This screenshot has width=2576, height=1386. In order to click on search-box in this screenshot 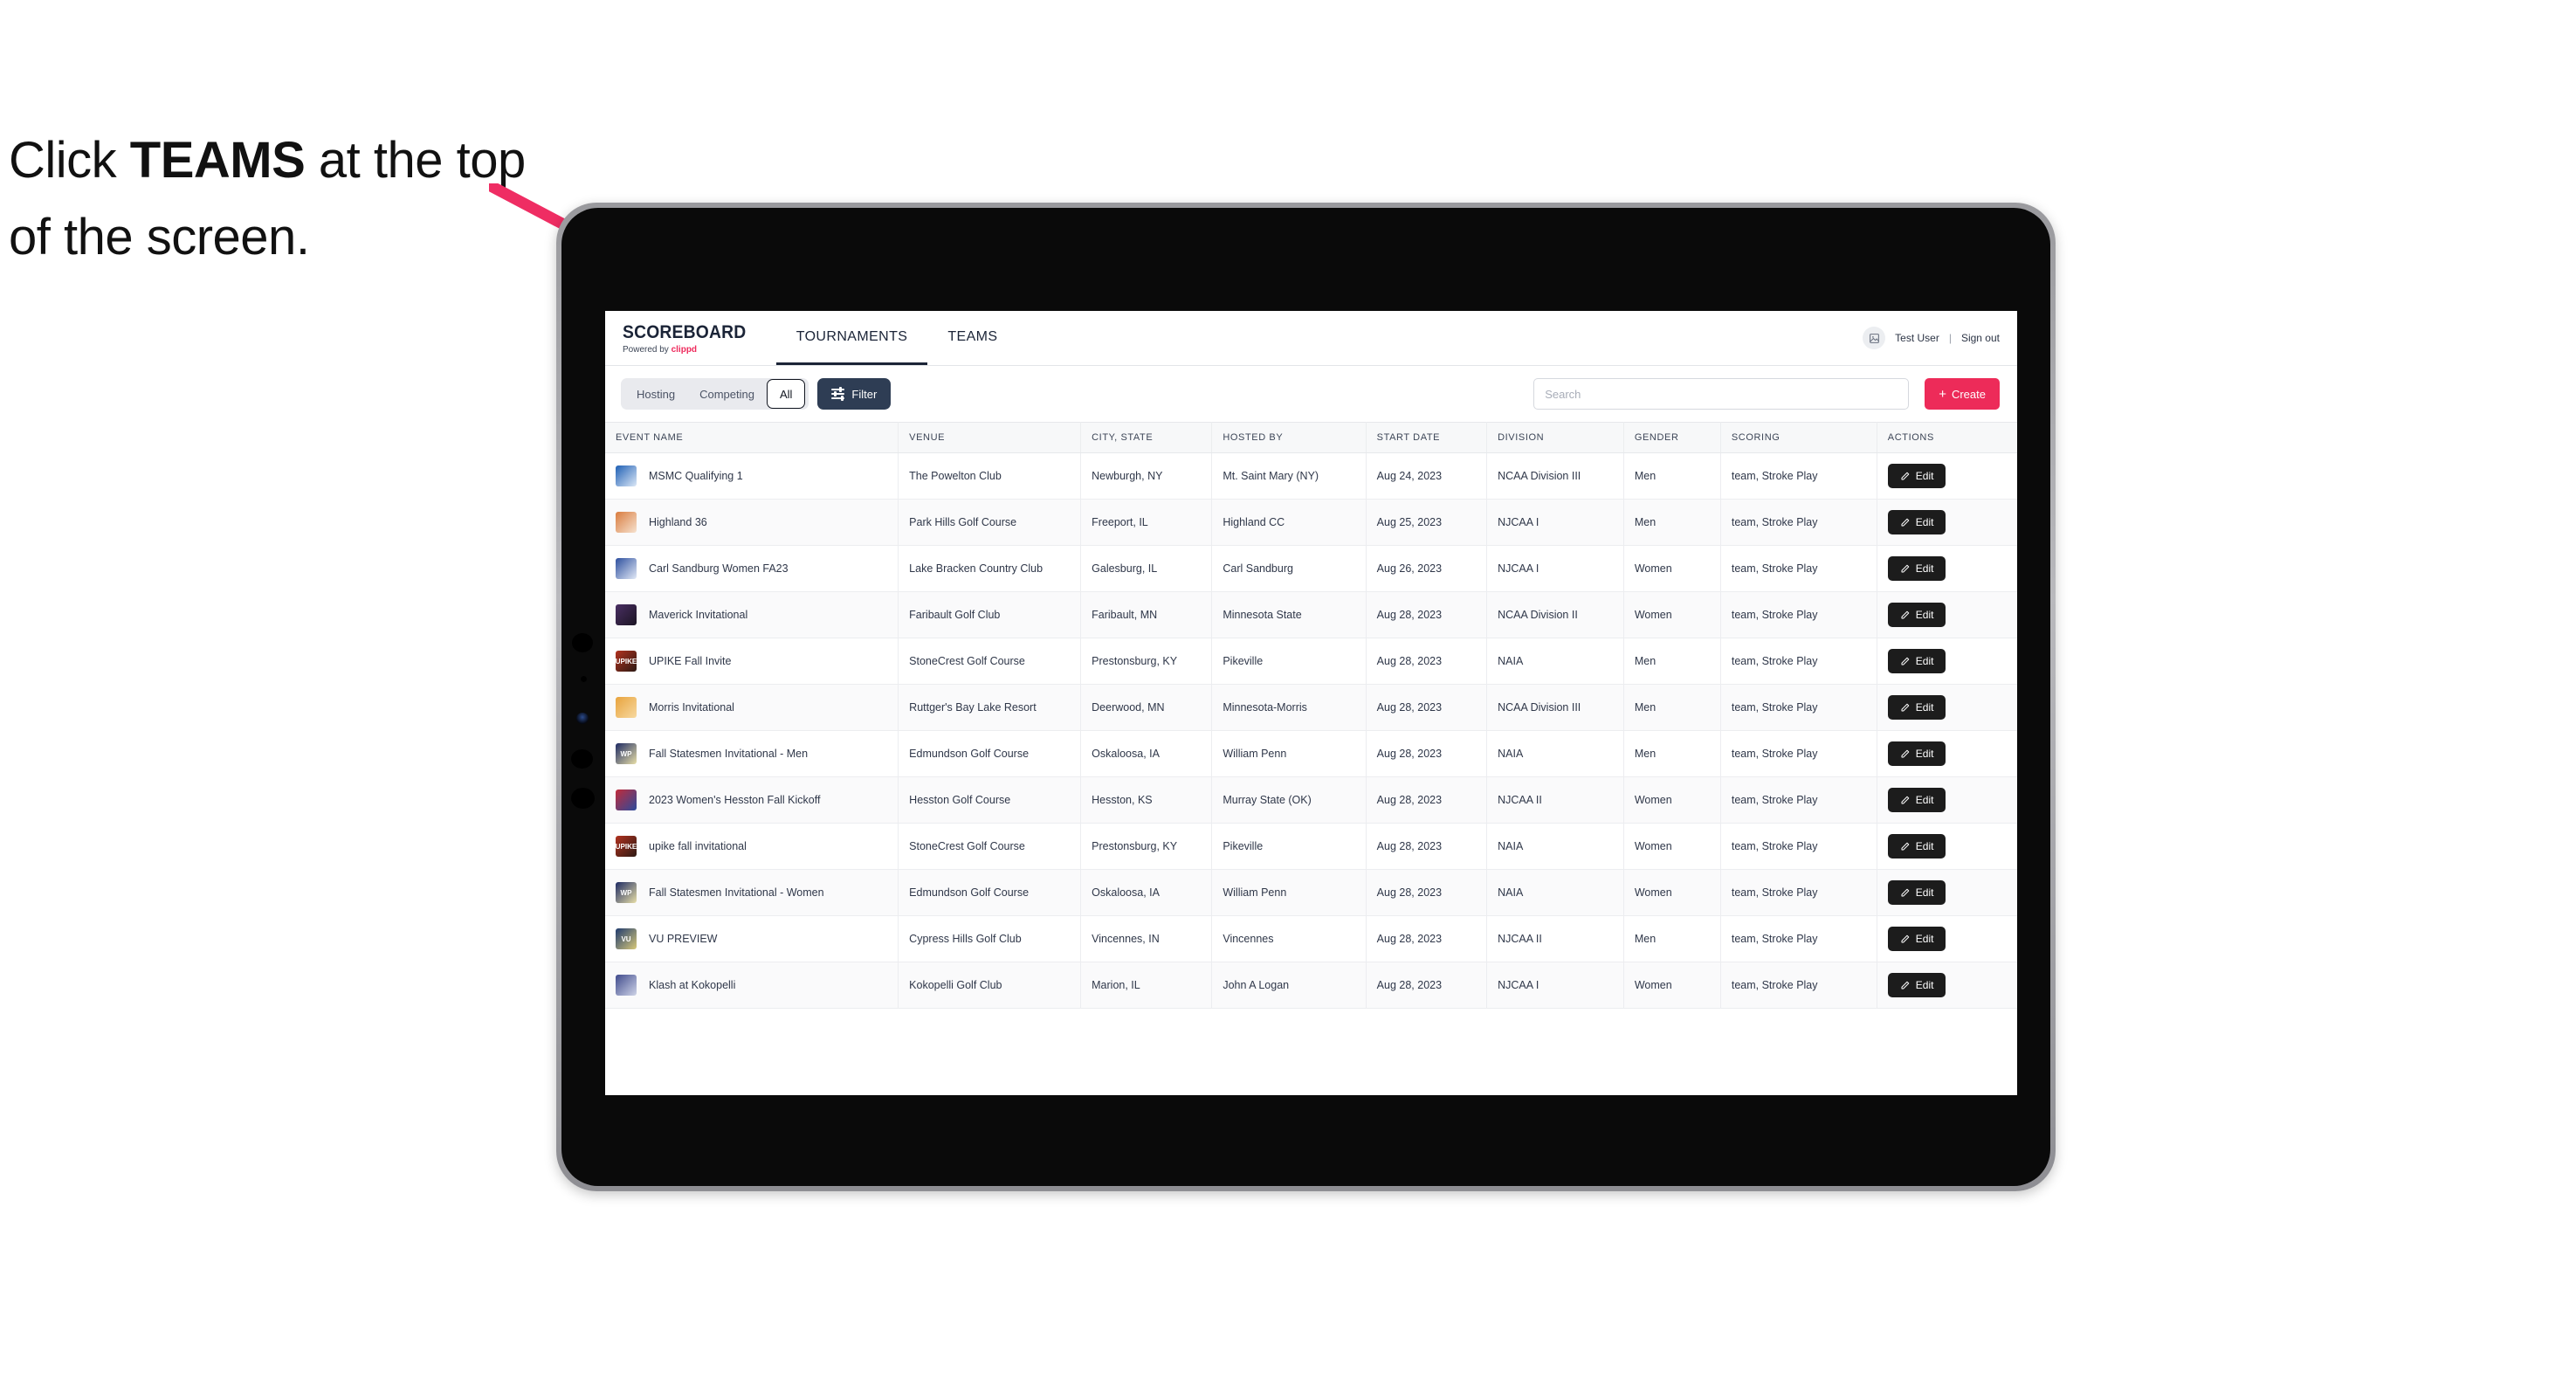, I will do `click(1721, 394)`.